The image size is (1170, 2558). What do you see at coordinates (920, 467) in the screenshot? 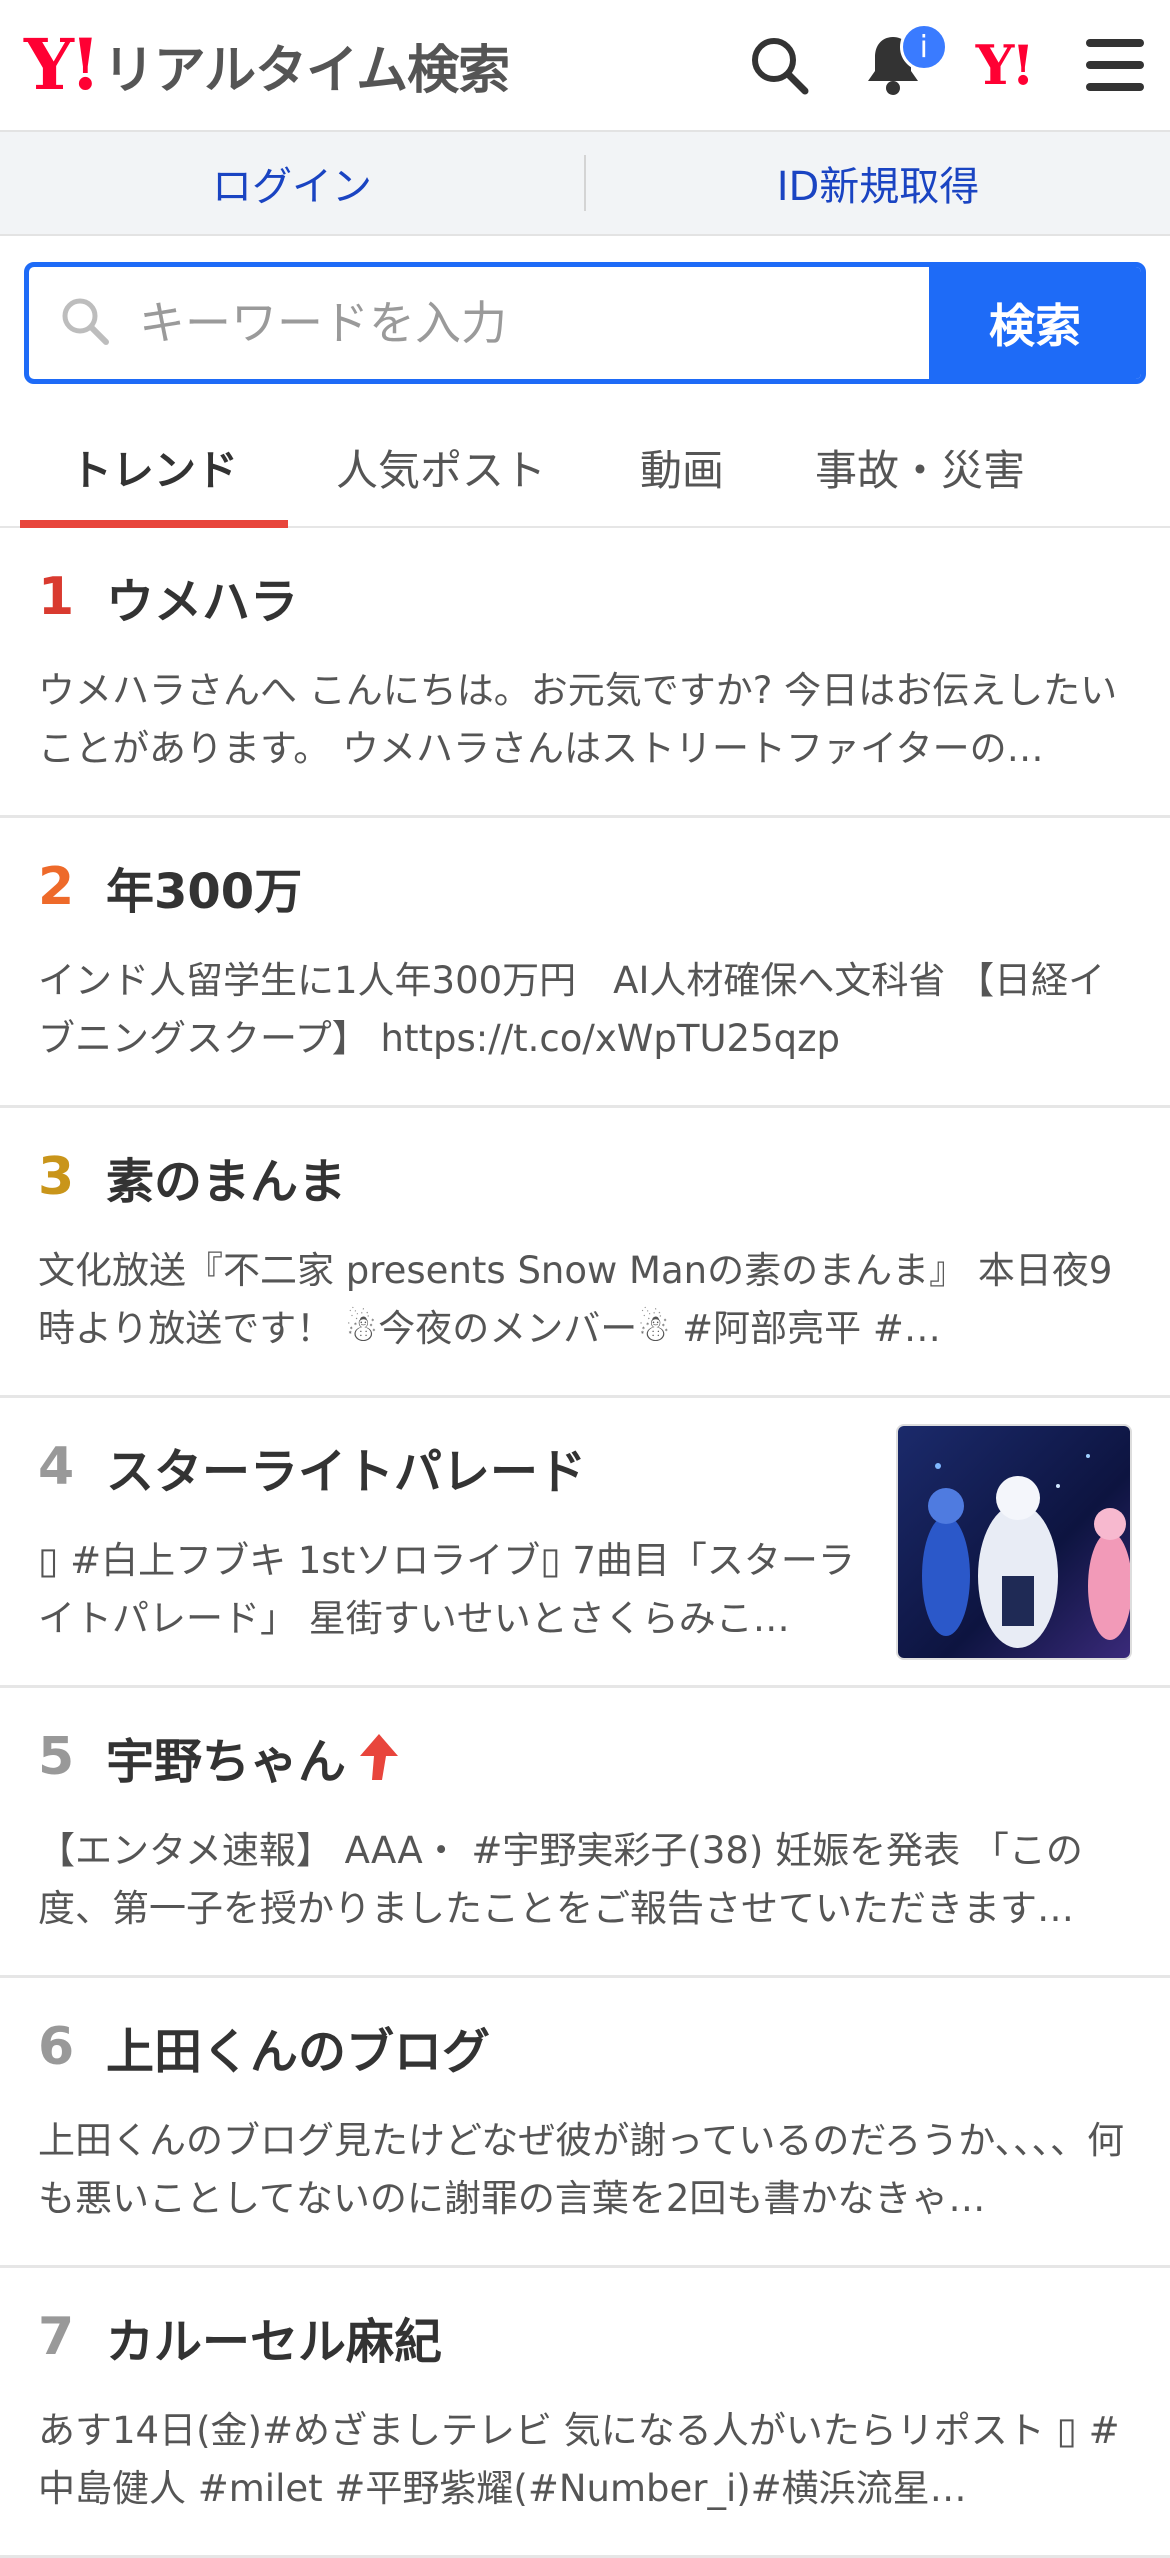
I see `tab-accidents-disasters: 事故・災害` at bounding box center [920, 467].